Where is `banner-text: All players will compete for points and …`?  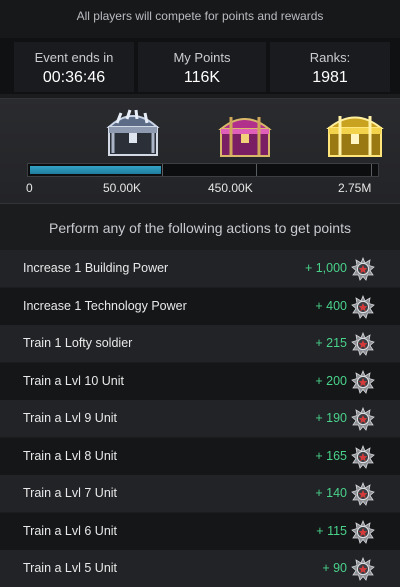
banner-text: All players will compete for points and … is located at coordinates (200, 16).